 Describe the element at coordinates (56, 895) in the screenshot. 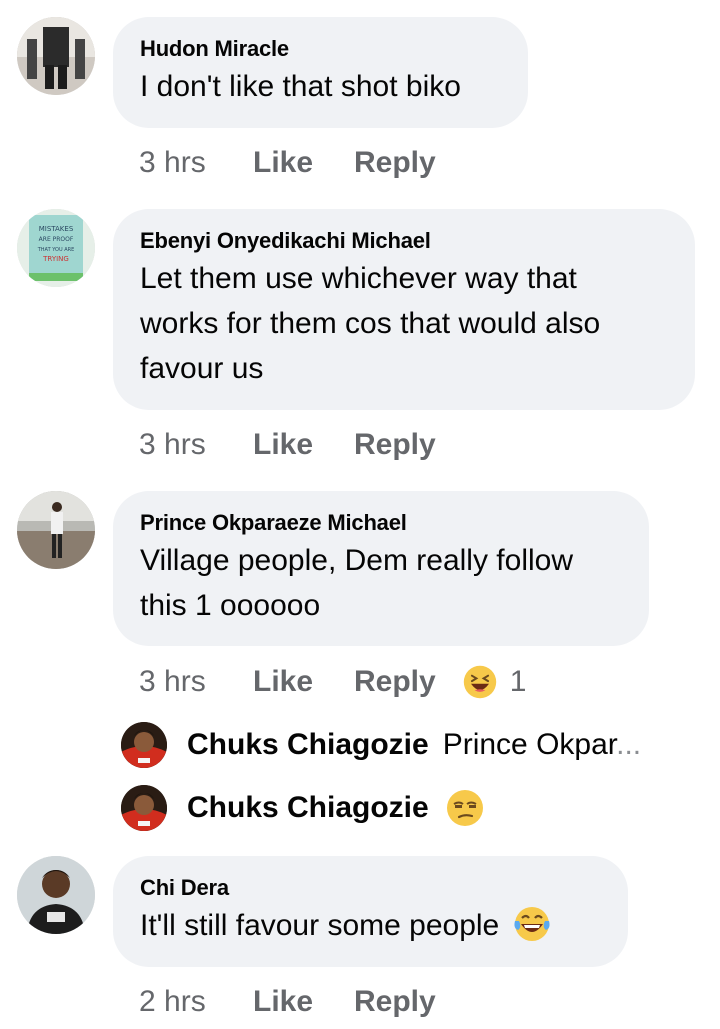

I see `avatar-chi-dera` at that location.